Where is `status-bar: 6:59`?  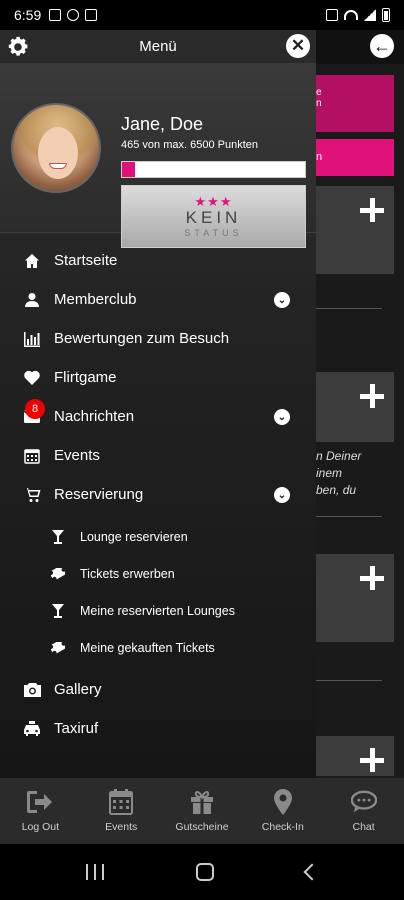 status-bar: 6:59 is located at coordinates (202, 15).